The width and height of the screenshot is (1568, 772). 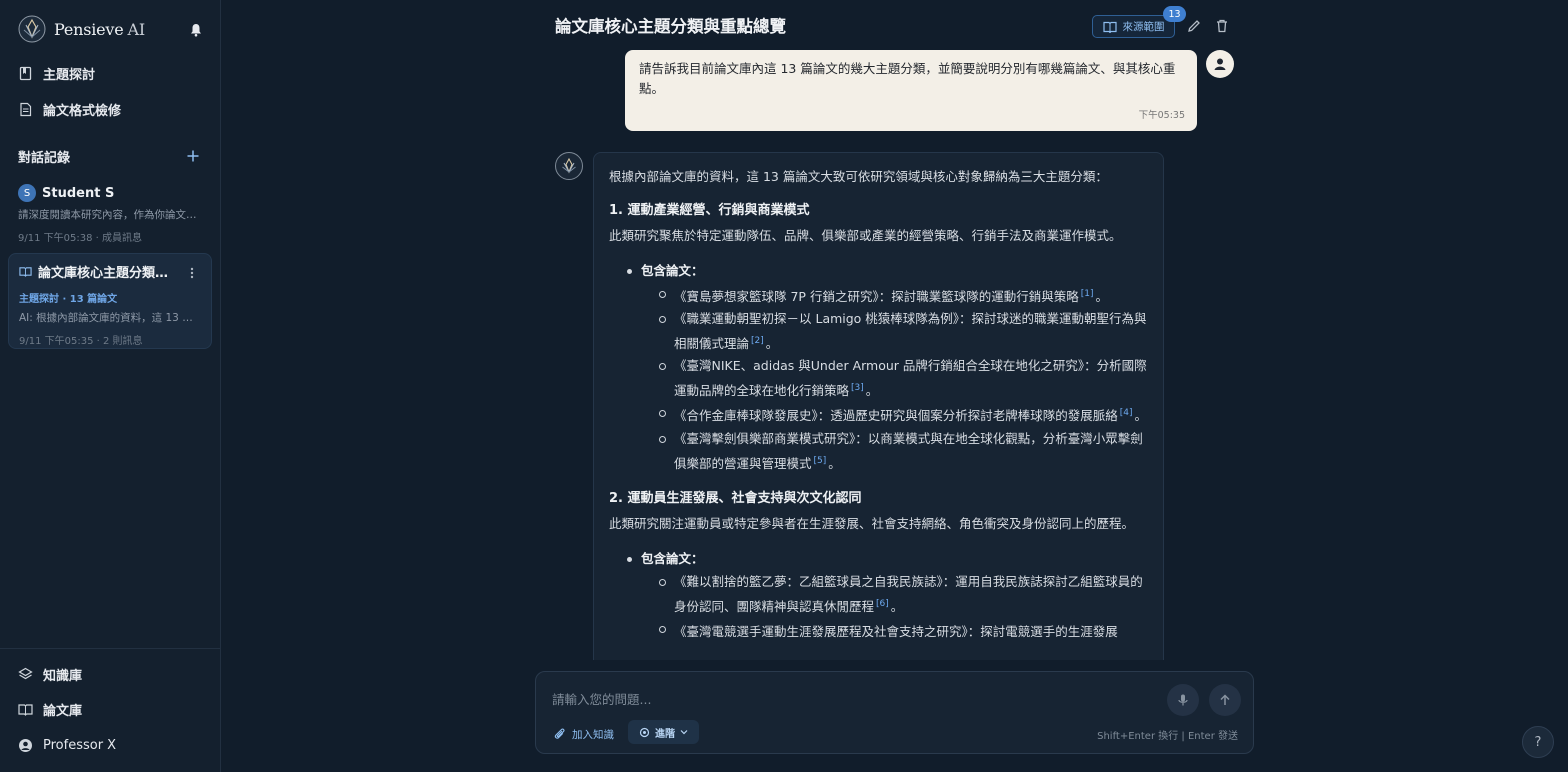 I want to click on nav-format-check: 論文格式檢修, so click(x=69, y=109).